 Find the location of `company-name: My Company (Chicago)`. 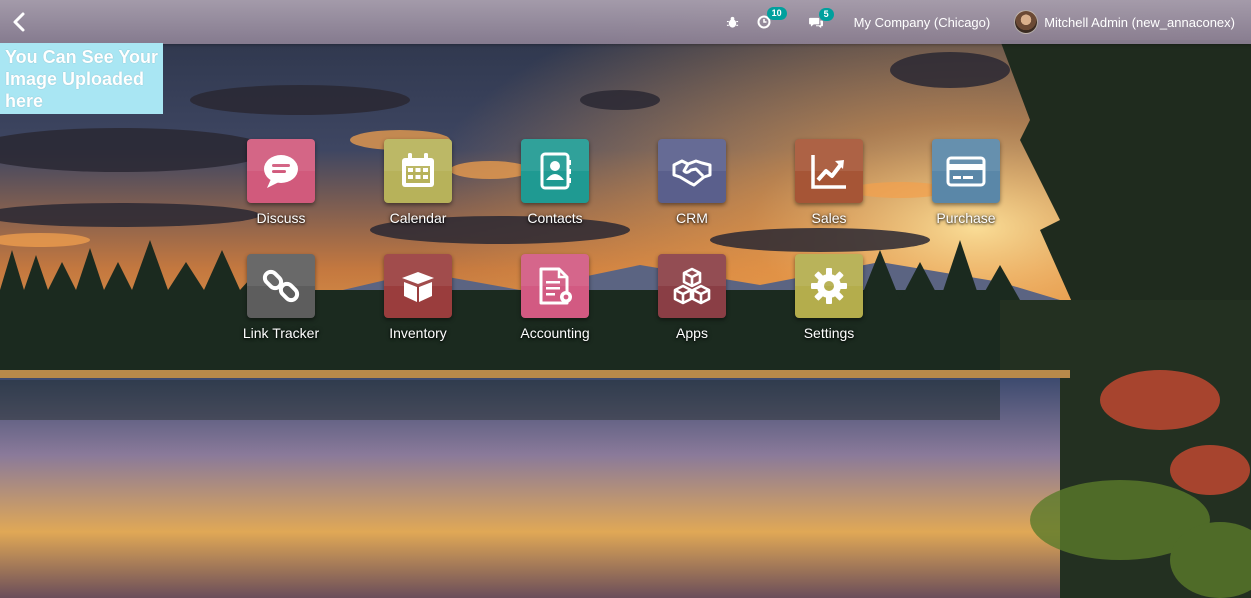

company-name: My Company (Chicago) is located at coordinates (922, 22).